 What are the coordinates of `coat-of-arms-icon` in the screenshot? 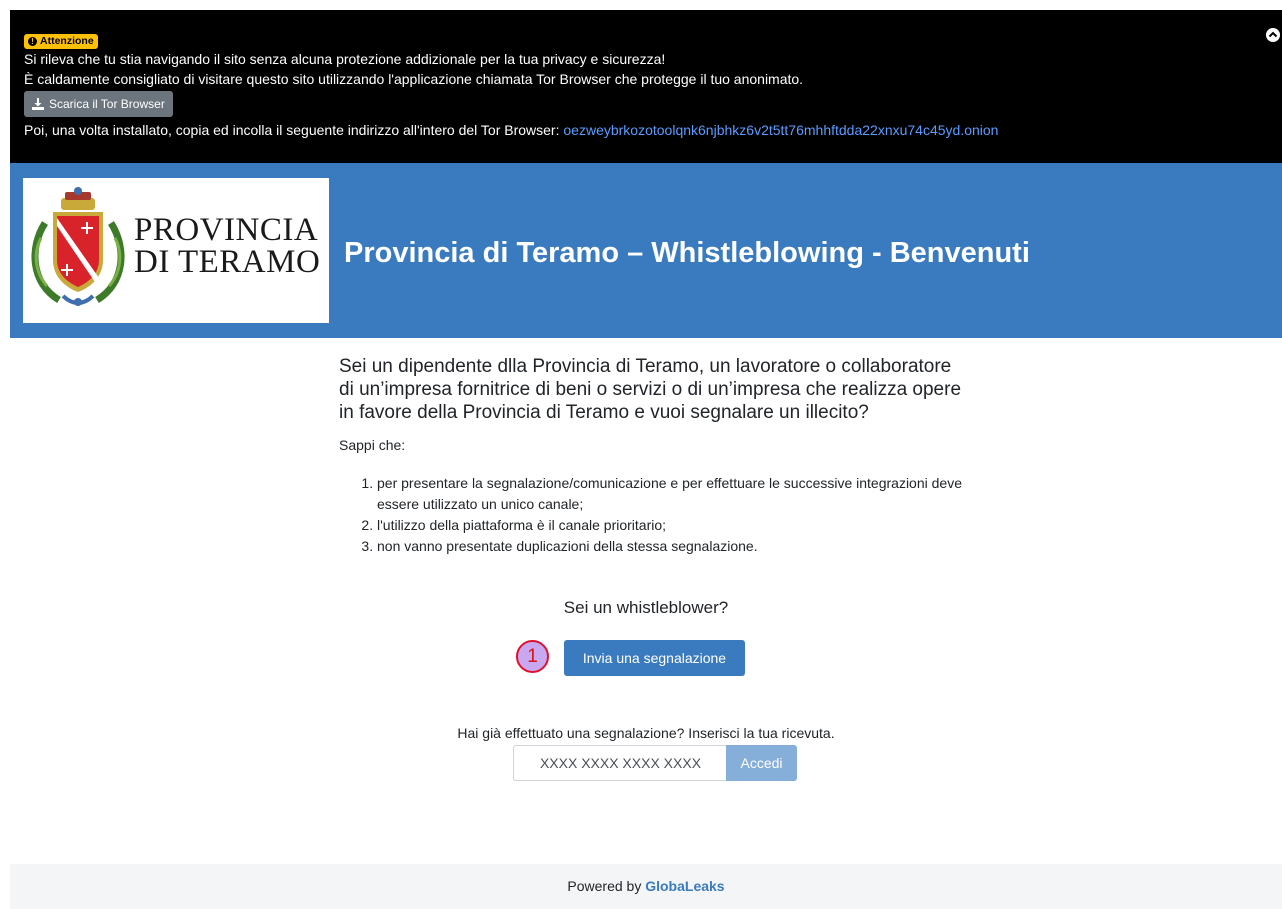 It's located at (78, 246).